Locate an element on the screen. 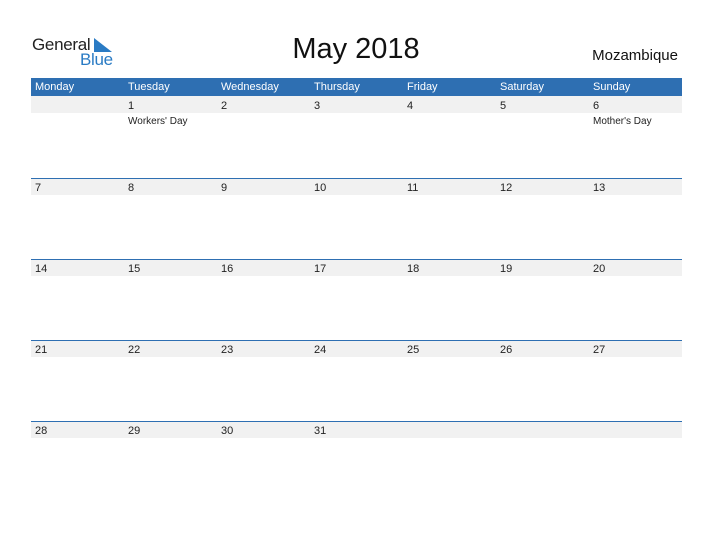 This screenshot has height=550, width=712. day-cell: 12 is located at coordinates (542, 218).